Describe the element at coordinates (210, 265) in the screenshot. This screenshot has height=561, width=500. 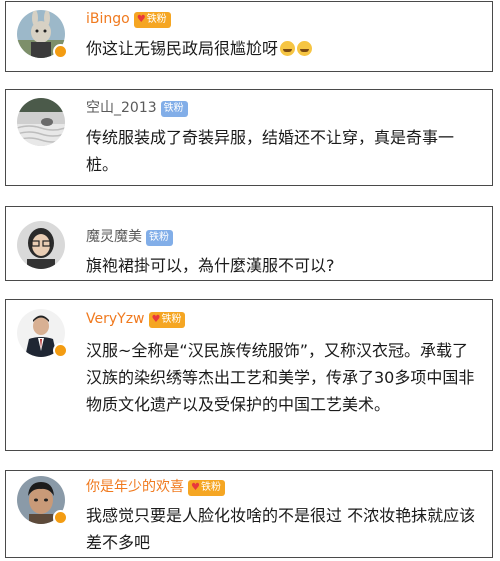
I see `comment-text: 旗袍裙掛可以，為什麼漢服不可以?` at that location.